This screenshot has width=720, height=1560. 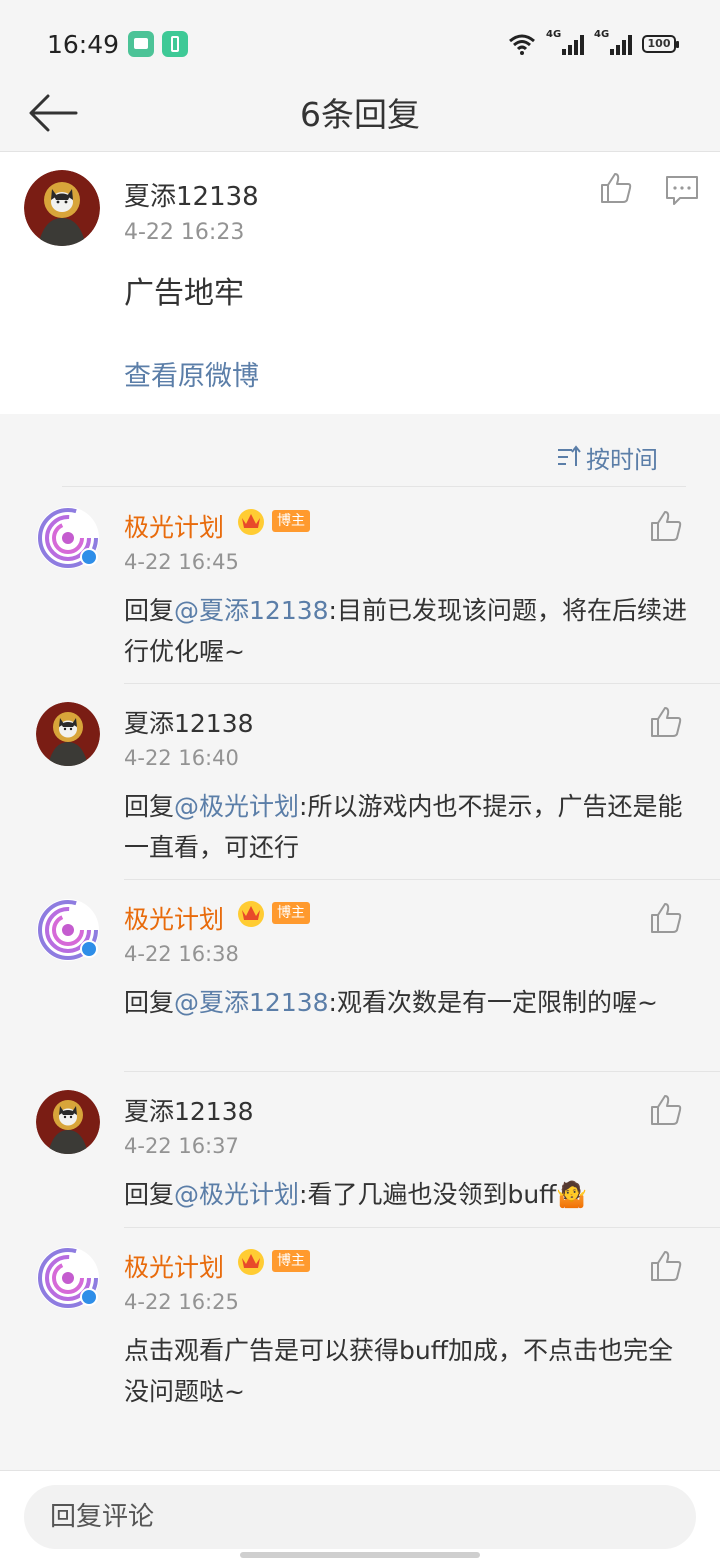 What do you see at coordinates (565, 42) in the screenshot?
I see `signal-icon-1: 4G` at bounding box center [565, 42].